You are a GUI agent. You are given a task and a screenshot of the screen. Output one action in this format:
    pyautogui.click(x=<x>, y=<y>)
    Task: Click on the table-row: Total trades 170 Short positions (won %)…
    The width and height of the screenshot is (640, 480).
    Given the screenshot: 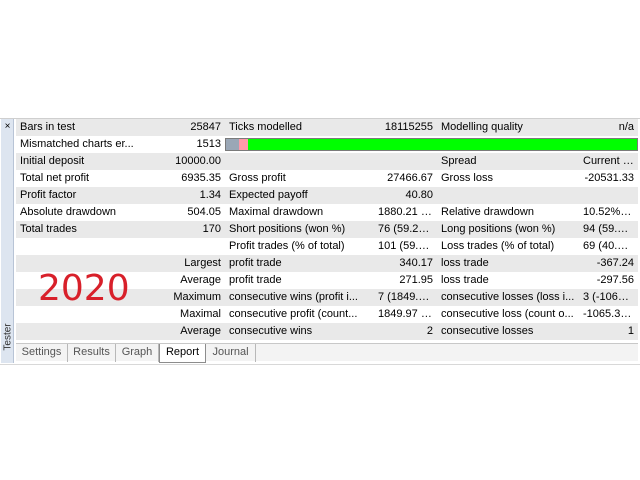 What is the action you would take?
    pyautogui.click(x=327, y=229)
    